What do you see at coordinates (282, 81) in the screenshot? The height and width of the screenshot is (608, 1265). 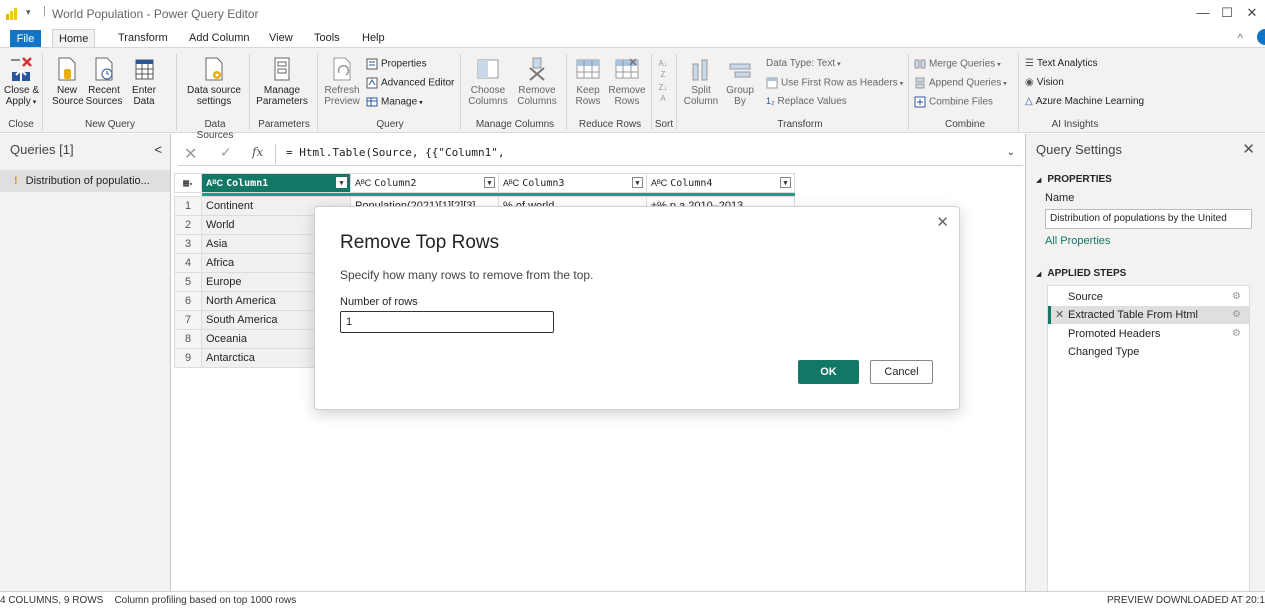 I see `manage-parameters-button: Manage Parameters` at bounding box center [282, 81].